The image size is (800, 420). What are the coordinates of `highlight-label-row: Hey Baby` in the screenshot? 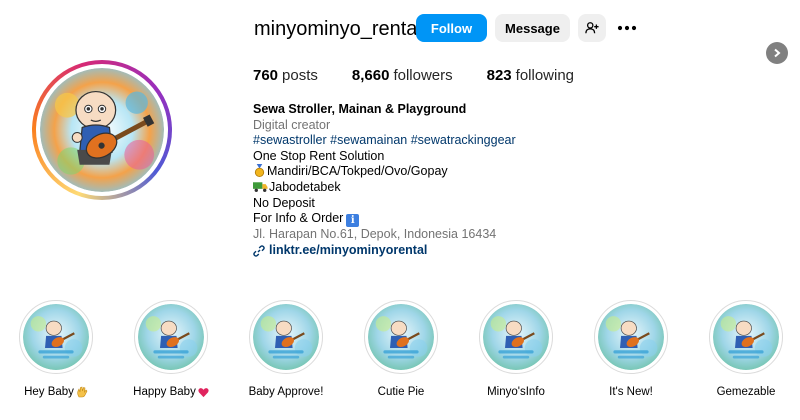 It's located at (56, 392).